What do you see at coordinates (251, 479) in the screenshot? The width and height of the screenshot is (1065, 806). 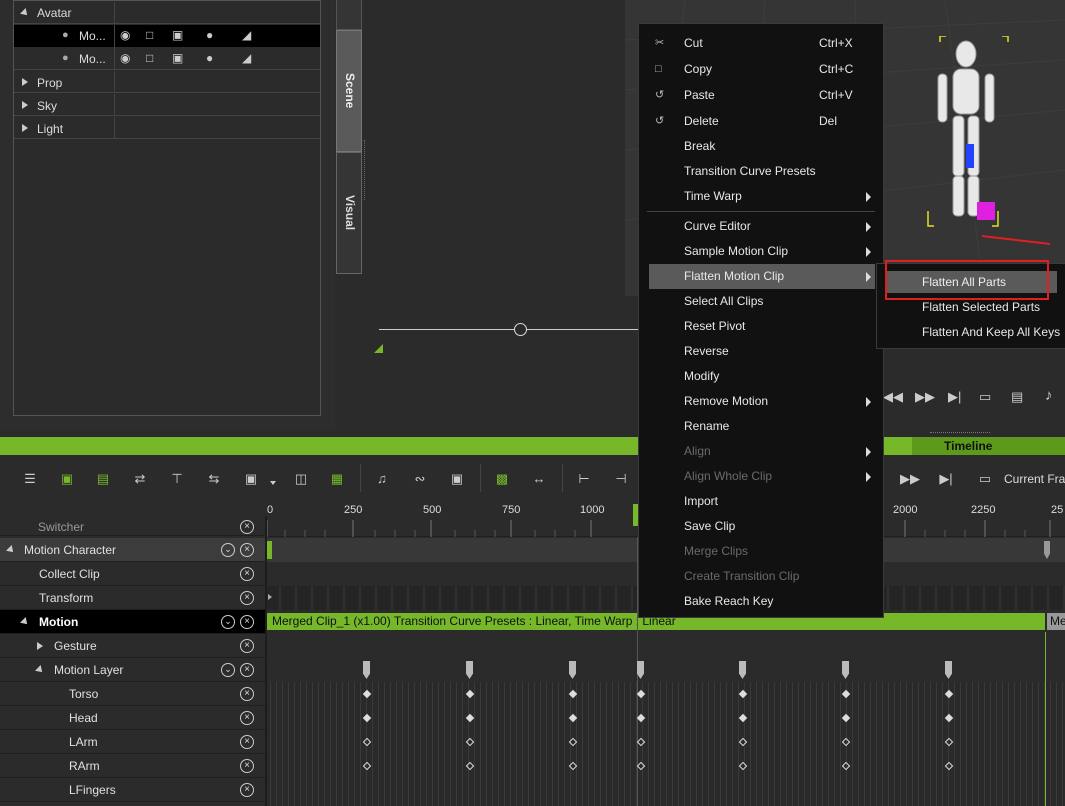 I see `paste-page-icon: ▣` at bounding box center [251, 479].